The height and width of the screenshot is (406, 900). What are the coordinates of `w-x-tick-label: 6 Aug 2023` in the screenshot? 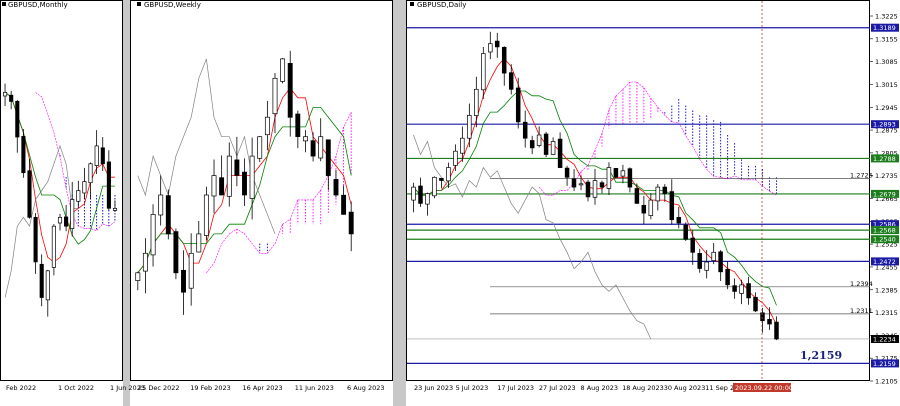 It's located at (366, 388).